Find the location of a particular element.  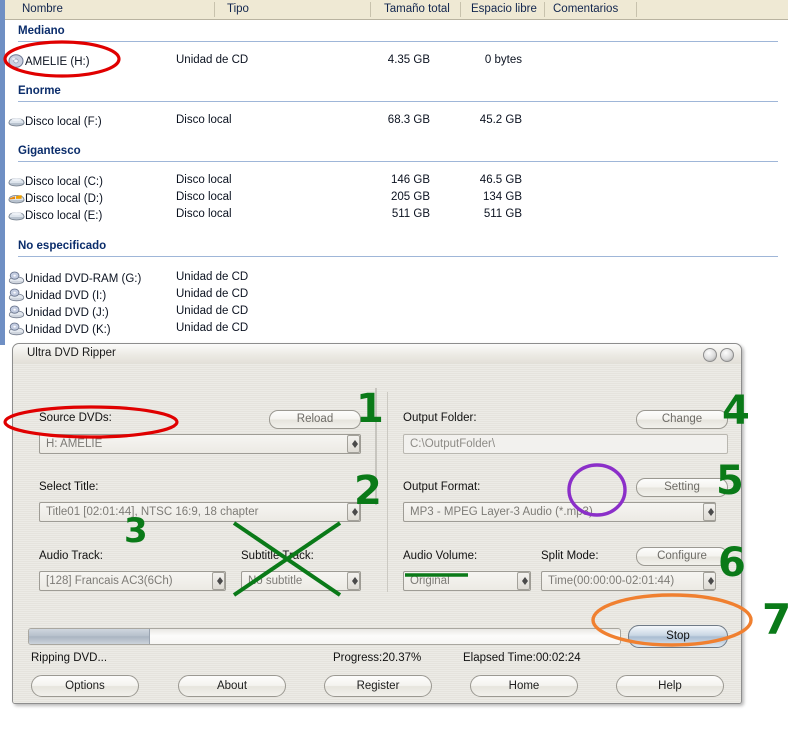

audio-volume-field: Original is located at coordinates (467, 581).